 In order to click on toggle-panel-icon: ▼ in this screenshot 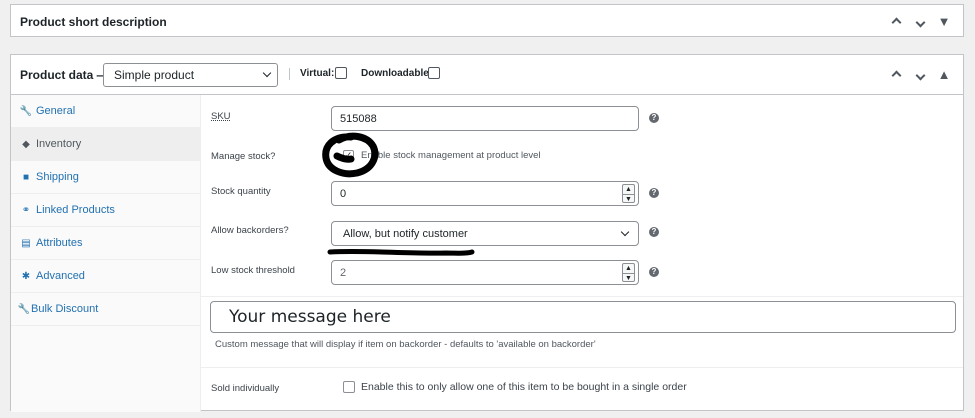, I will do `click(944, 21)`.